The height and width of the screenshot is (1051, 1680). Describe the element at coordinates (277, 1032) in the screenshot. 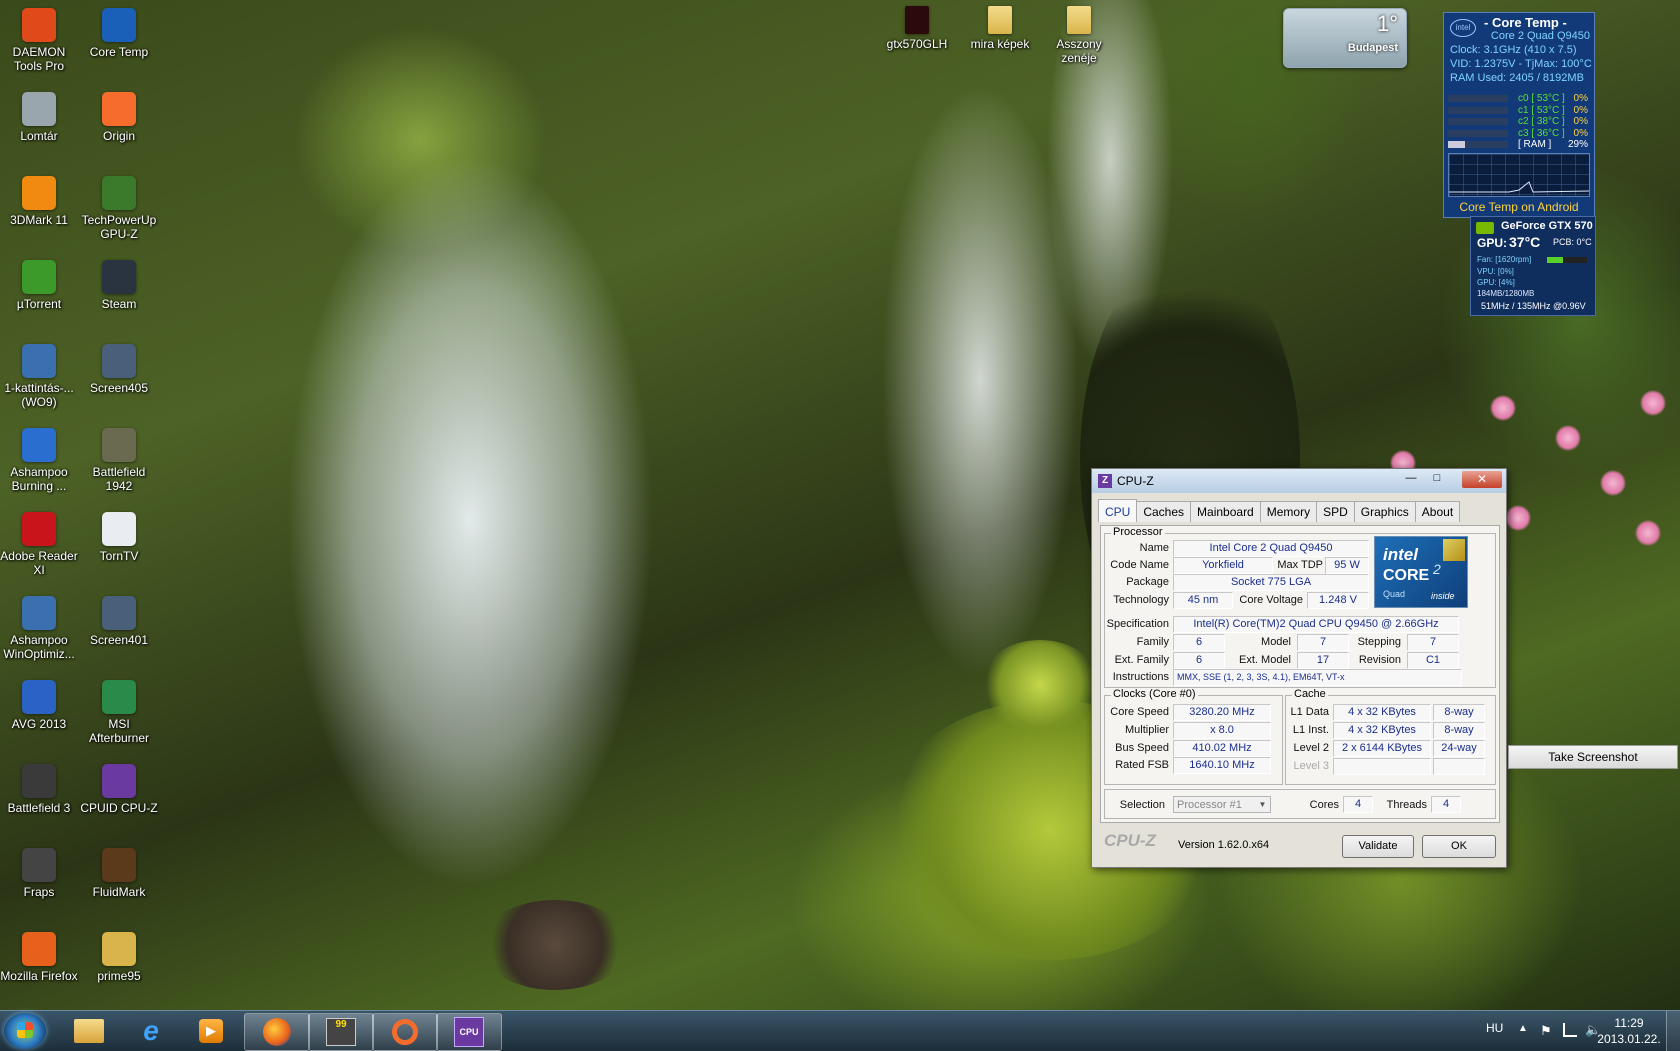

I see `taskbar-firefox-button` at that location.